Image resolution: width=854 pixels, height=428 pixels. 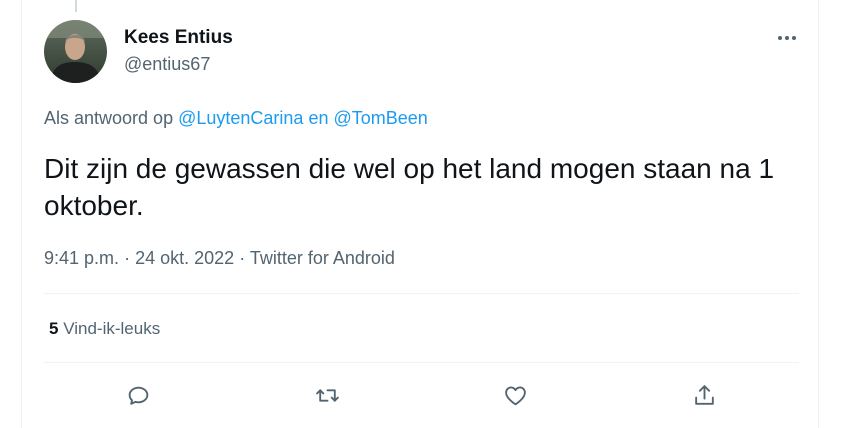 What do you see at coordinates (178, 38) in the screenshot?
I see `author-name: Kees Entius` at bounding box center [178, 38].